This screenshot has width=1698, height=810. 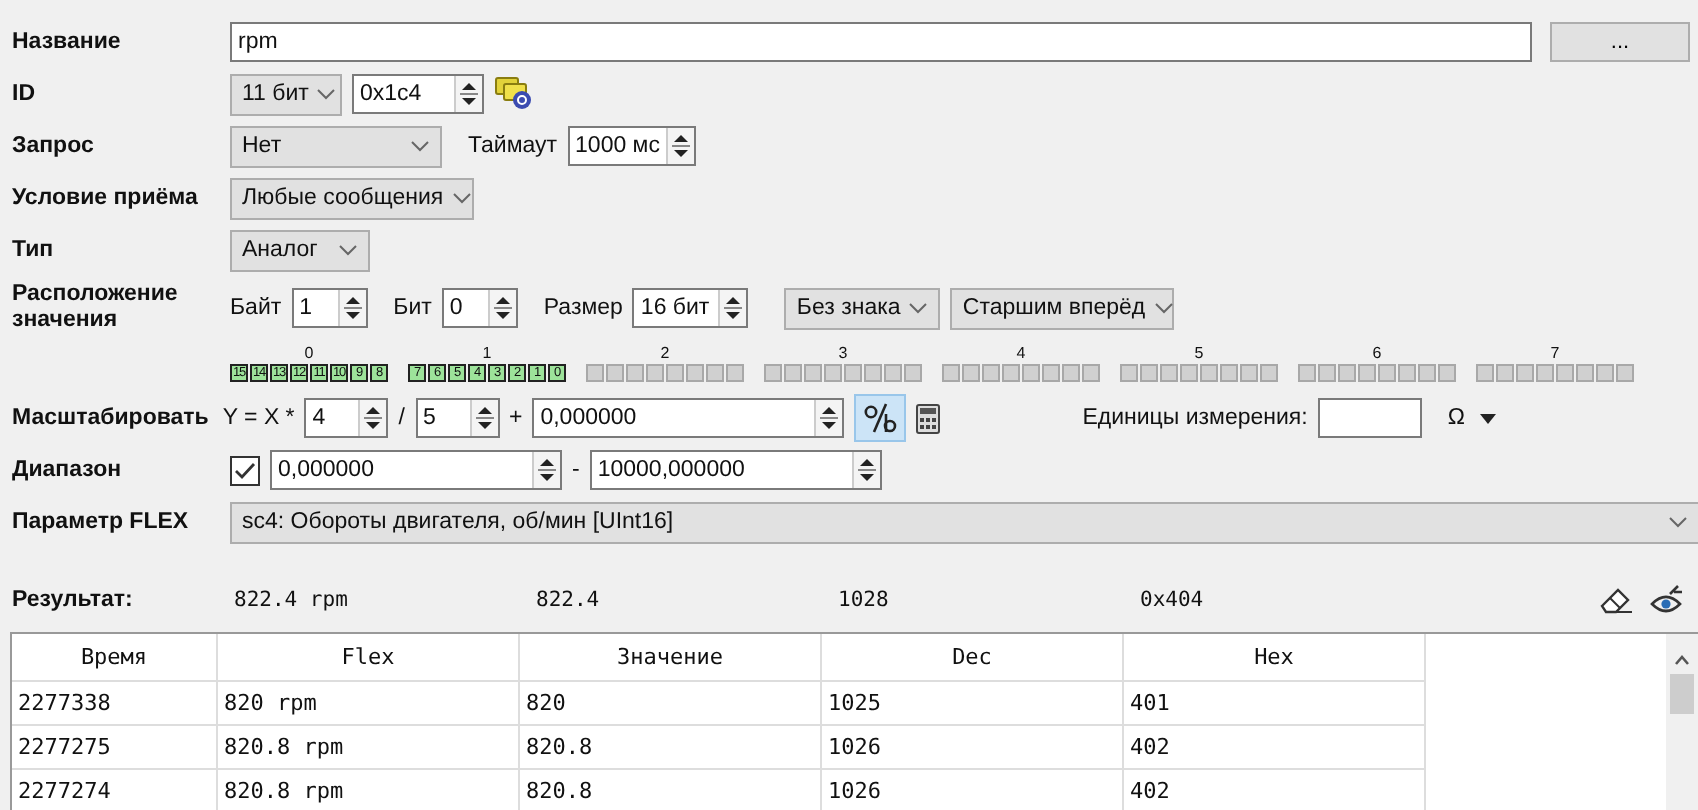 I want to click on byte-order-dropdown: Старшим вперёд, so click(x=1062, y=308).